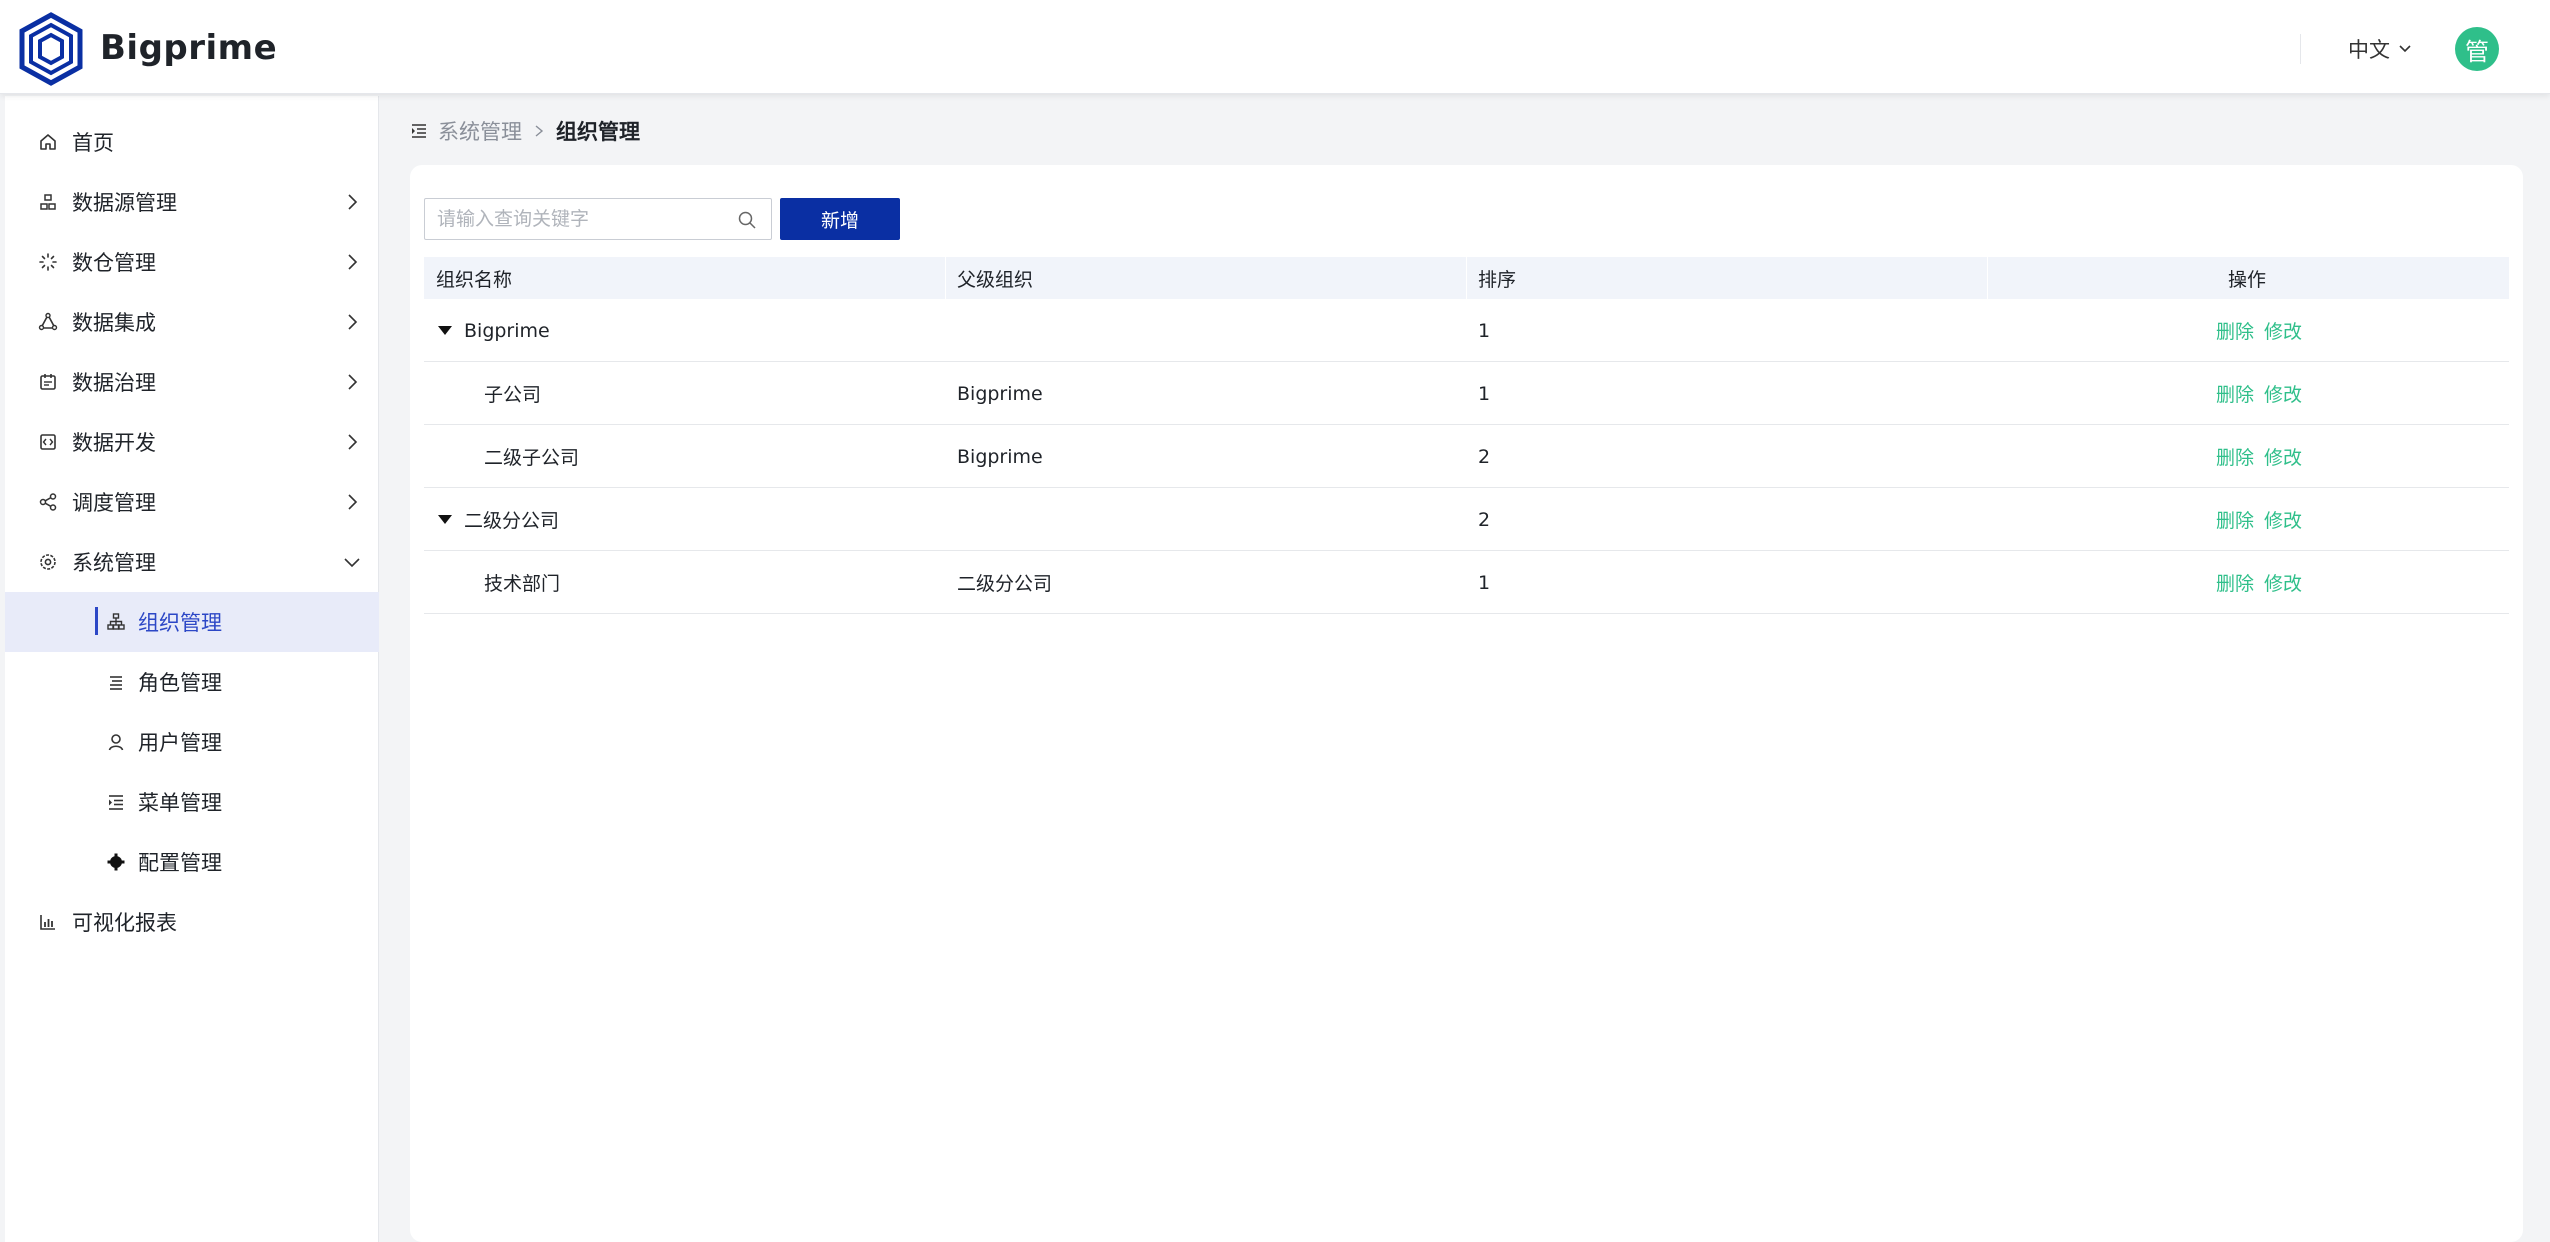 The image size is (2550, 1242). I want to click on sidebar-item-menu: 菜单管理, so click(192, 802).